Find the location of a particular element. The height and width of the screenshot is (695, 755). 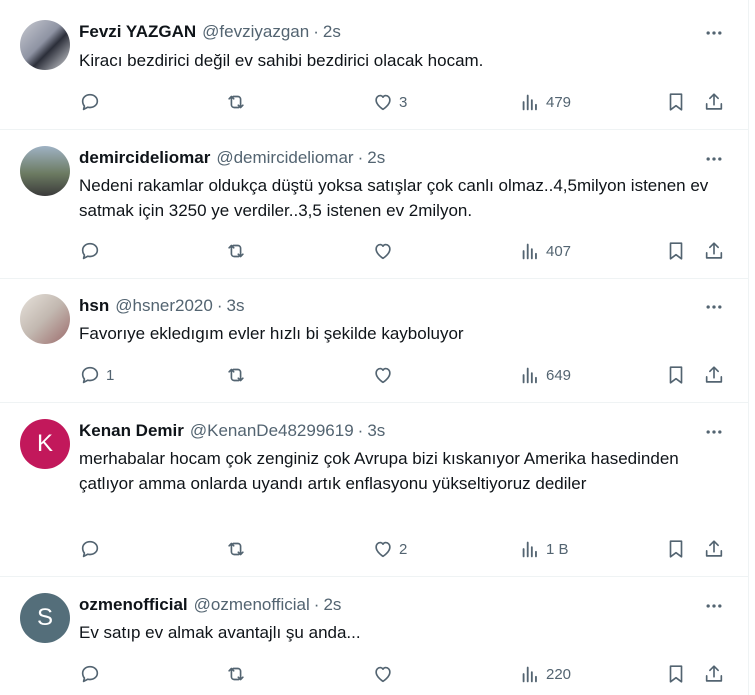

reply-count: 1 is located at coordinates (110, 375).